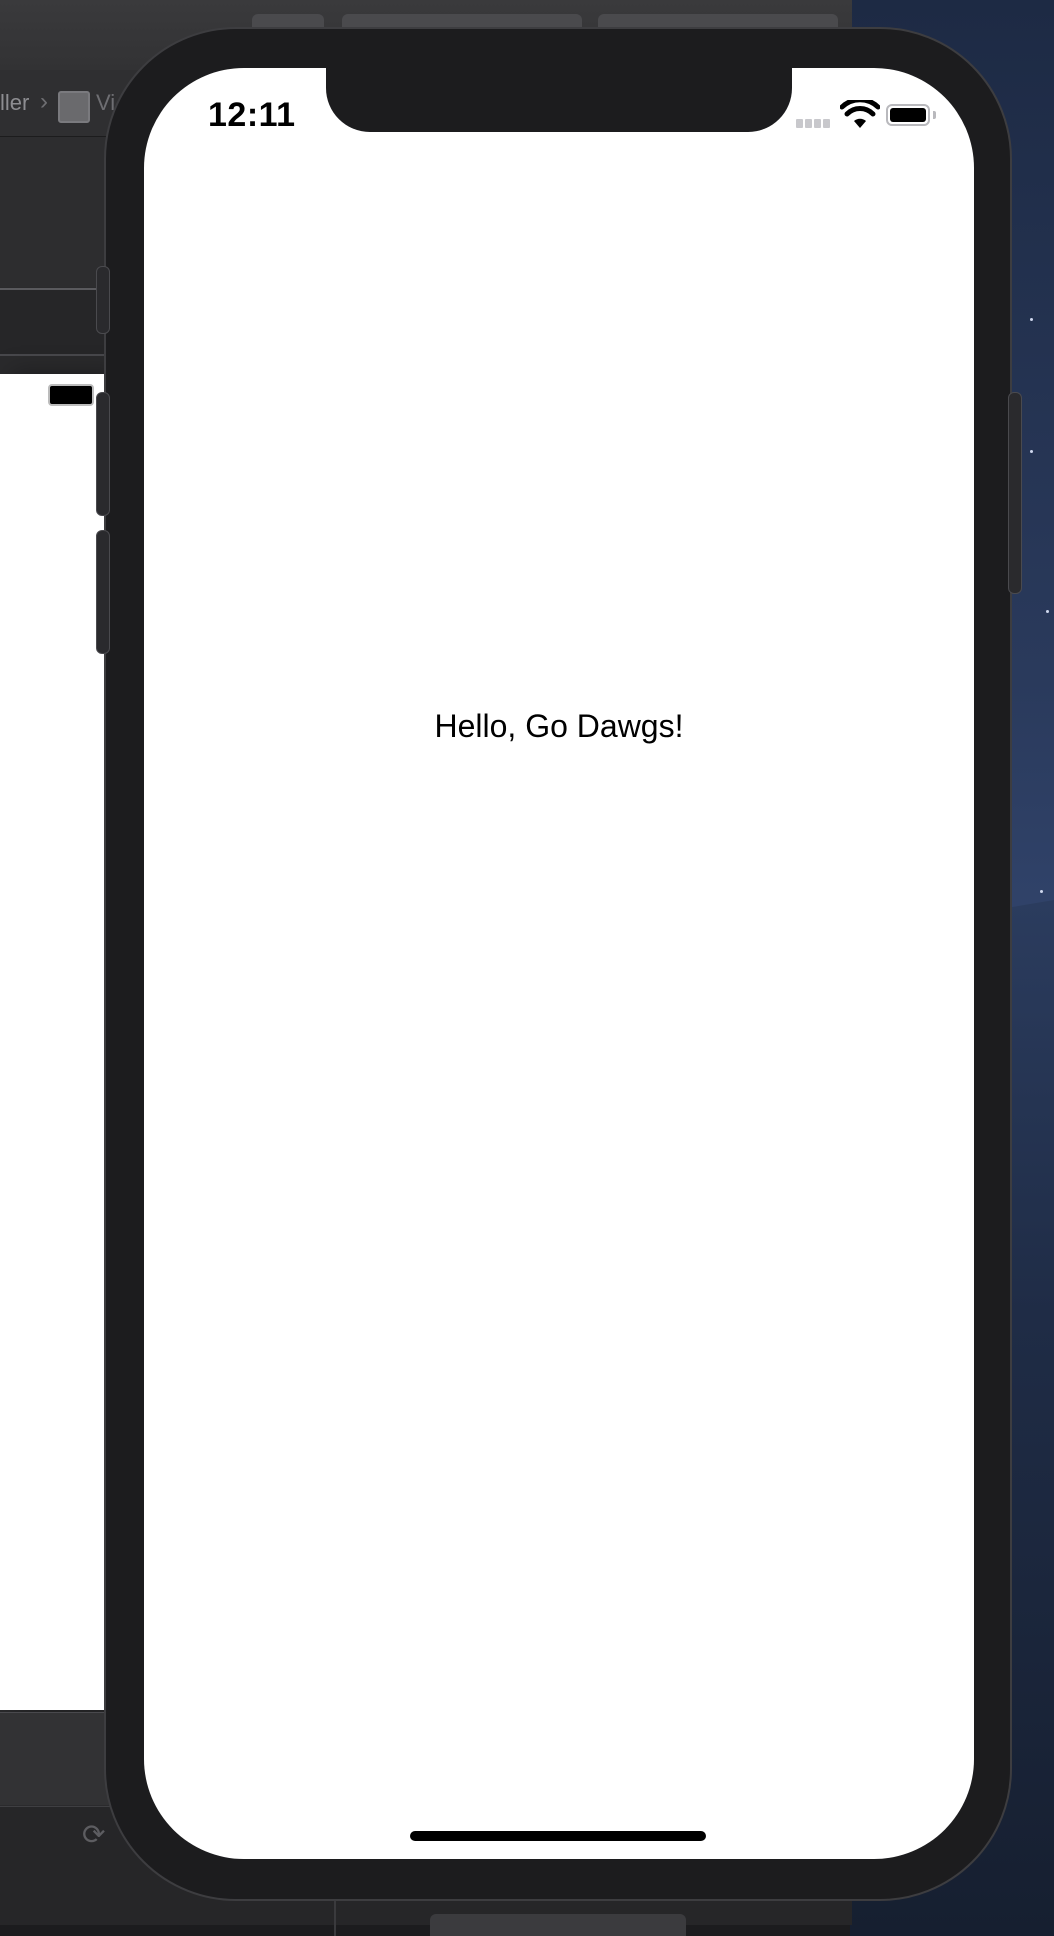  I want to click on notch, so click(559, 100).